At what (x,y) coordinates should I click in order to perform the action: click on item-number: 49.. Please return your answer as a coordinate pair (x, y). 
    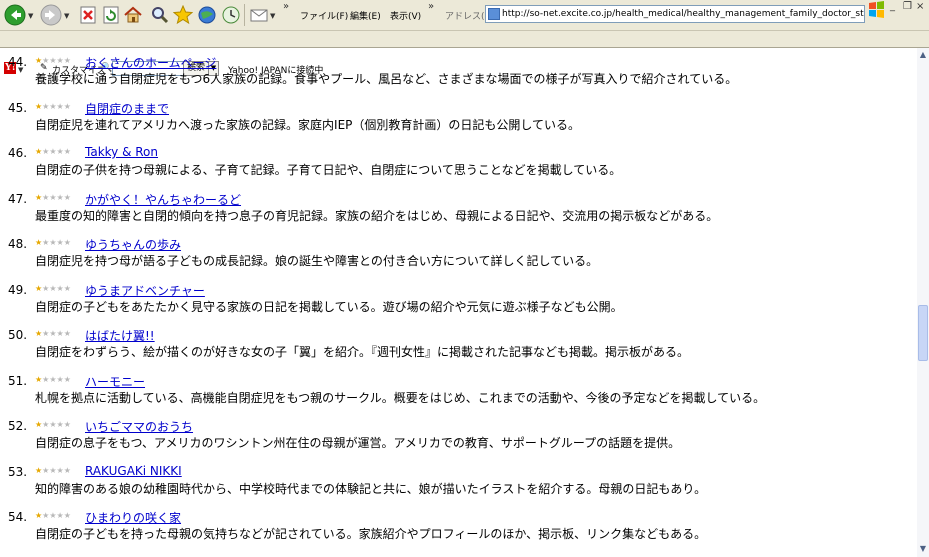
    Looking at the image, I should click on (18, 289).